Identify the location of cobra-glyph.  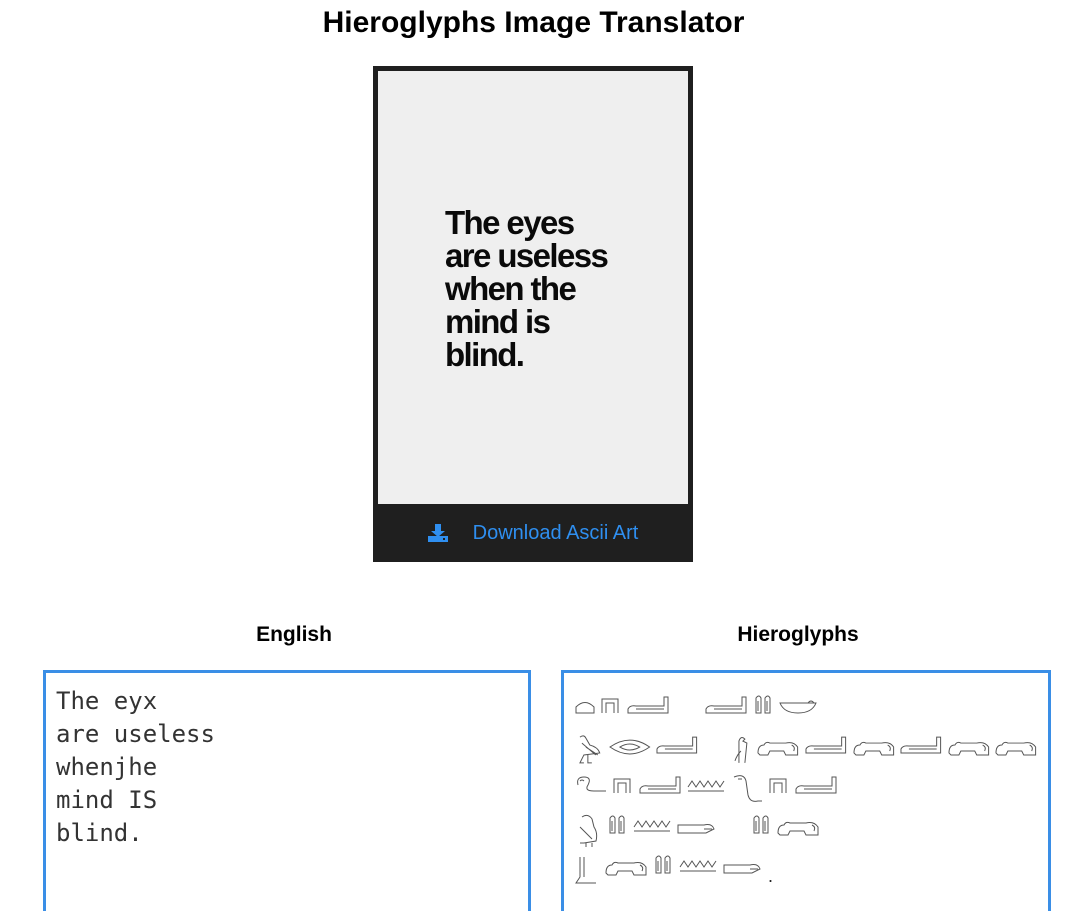
(747, 788).